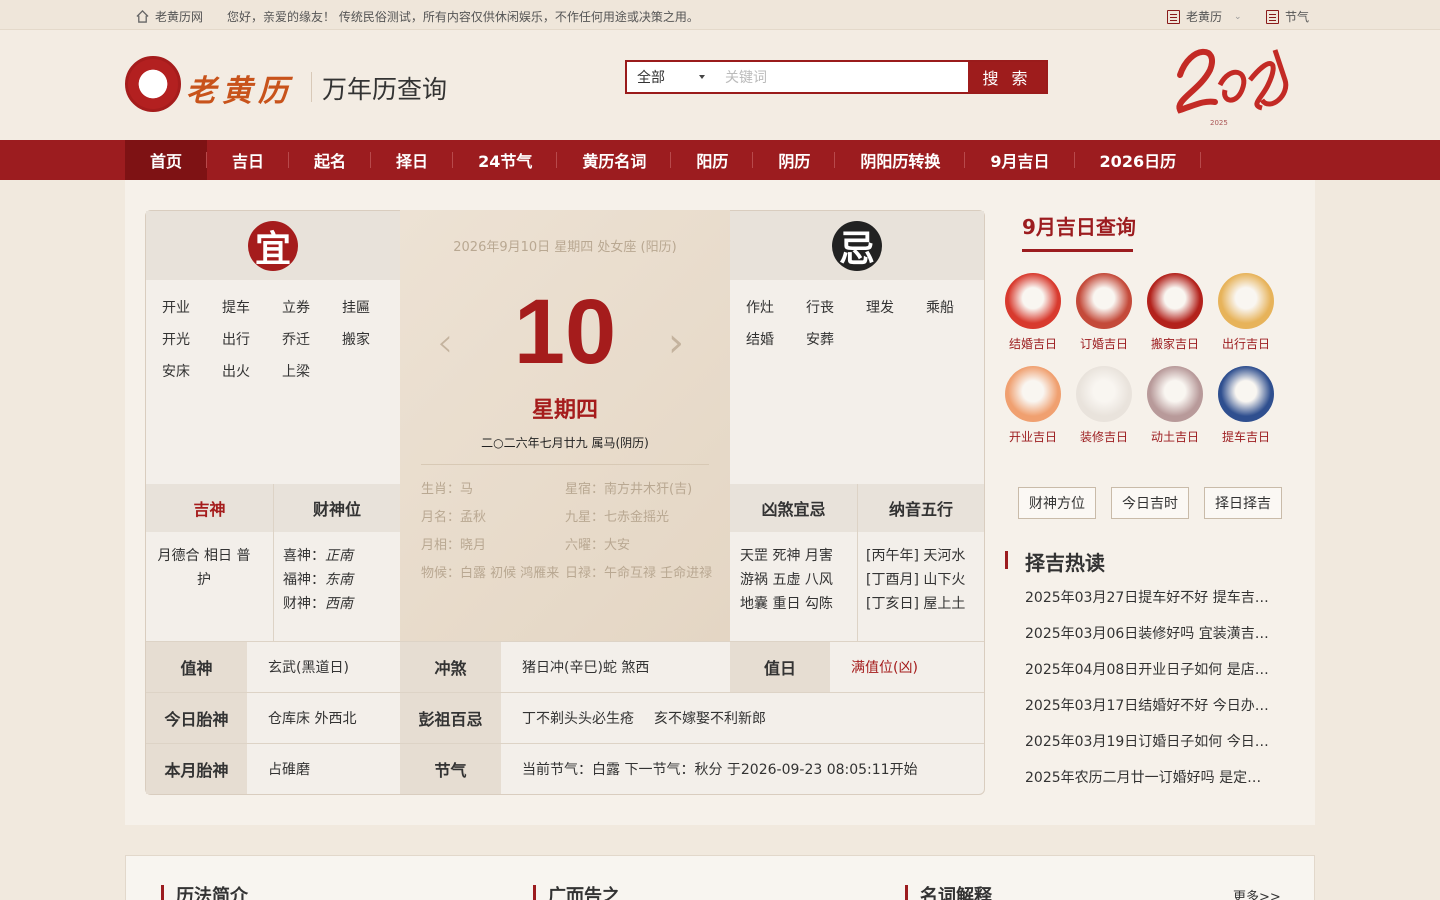 Image resolution: width=1440 pixels, height=900 pixels. What do you see at coordinates (841, 77) in the screenshot?
I see `search-input` at bounding box center [841, 77].